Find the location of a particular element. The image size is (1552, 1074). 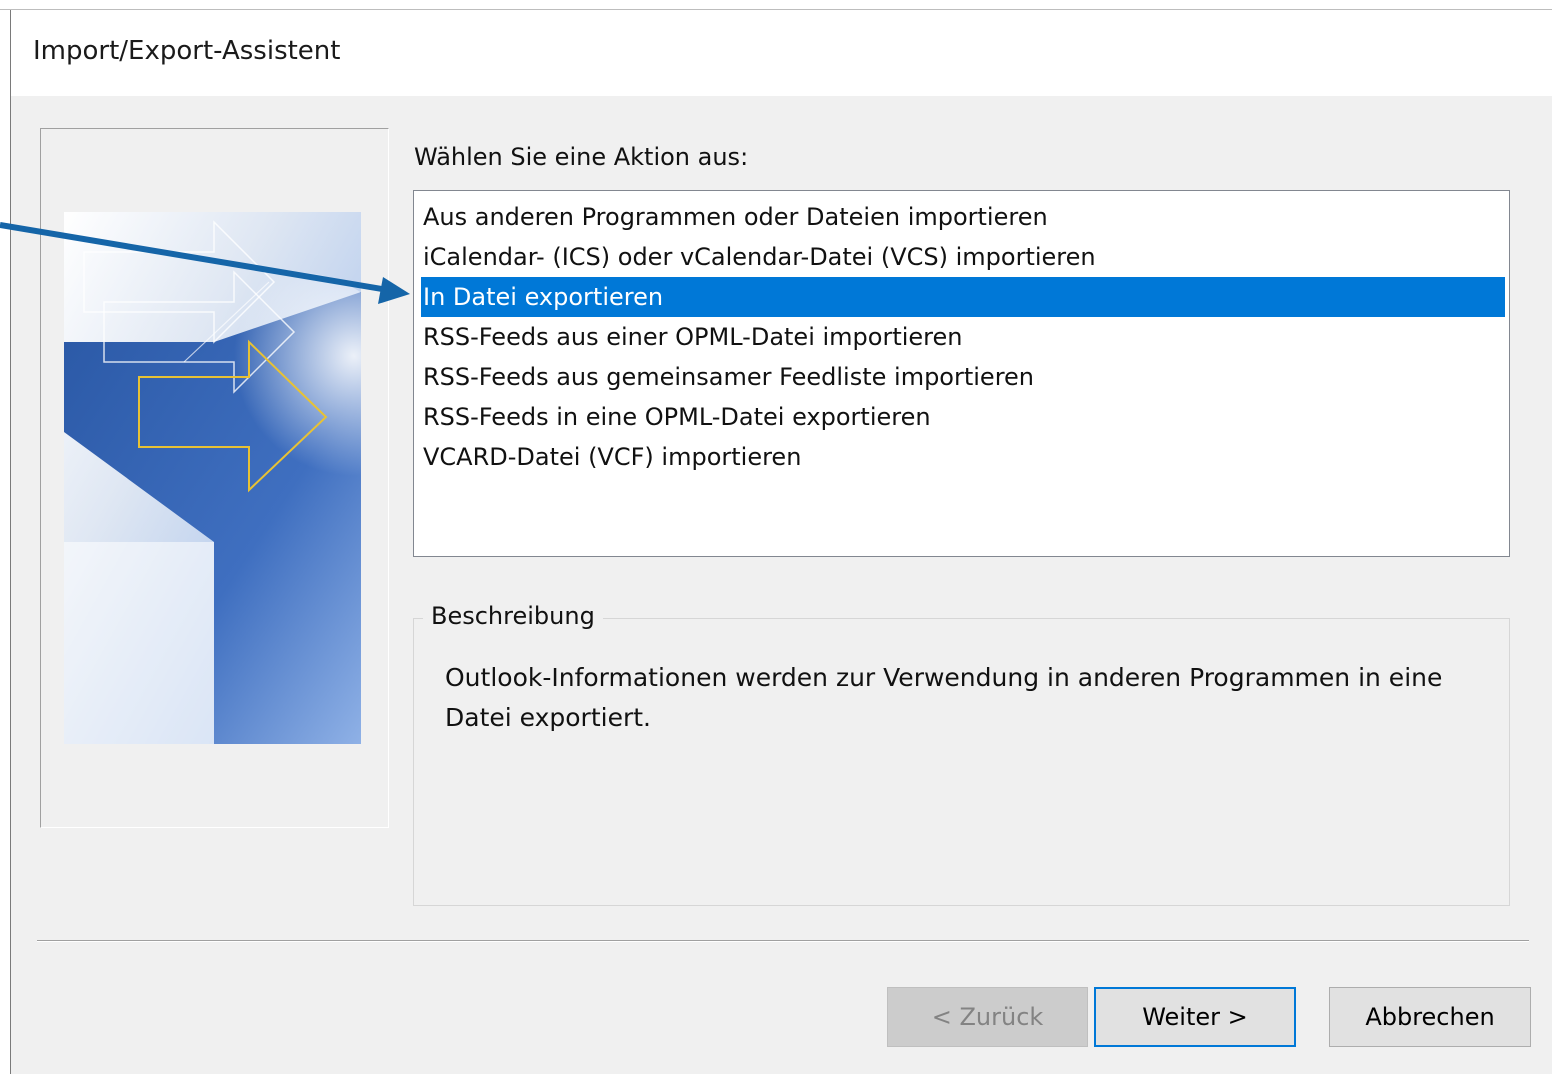

list-item: RSS-Feeds in eine OPML-Datei exportieren is located at coordinates (963, 417).